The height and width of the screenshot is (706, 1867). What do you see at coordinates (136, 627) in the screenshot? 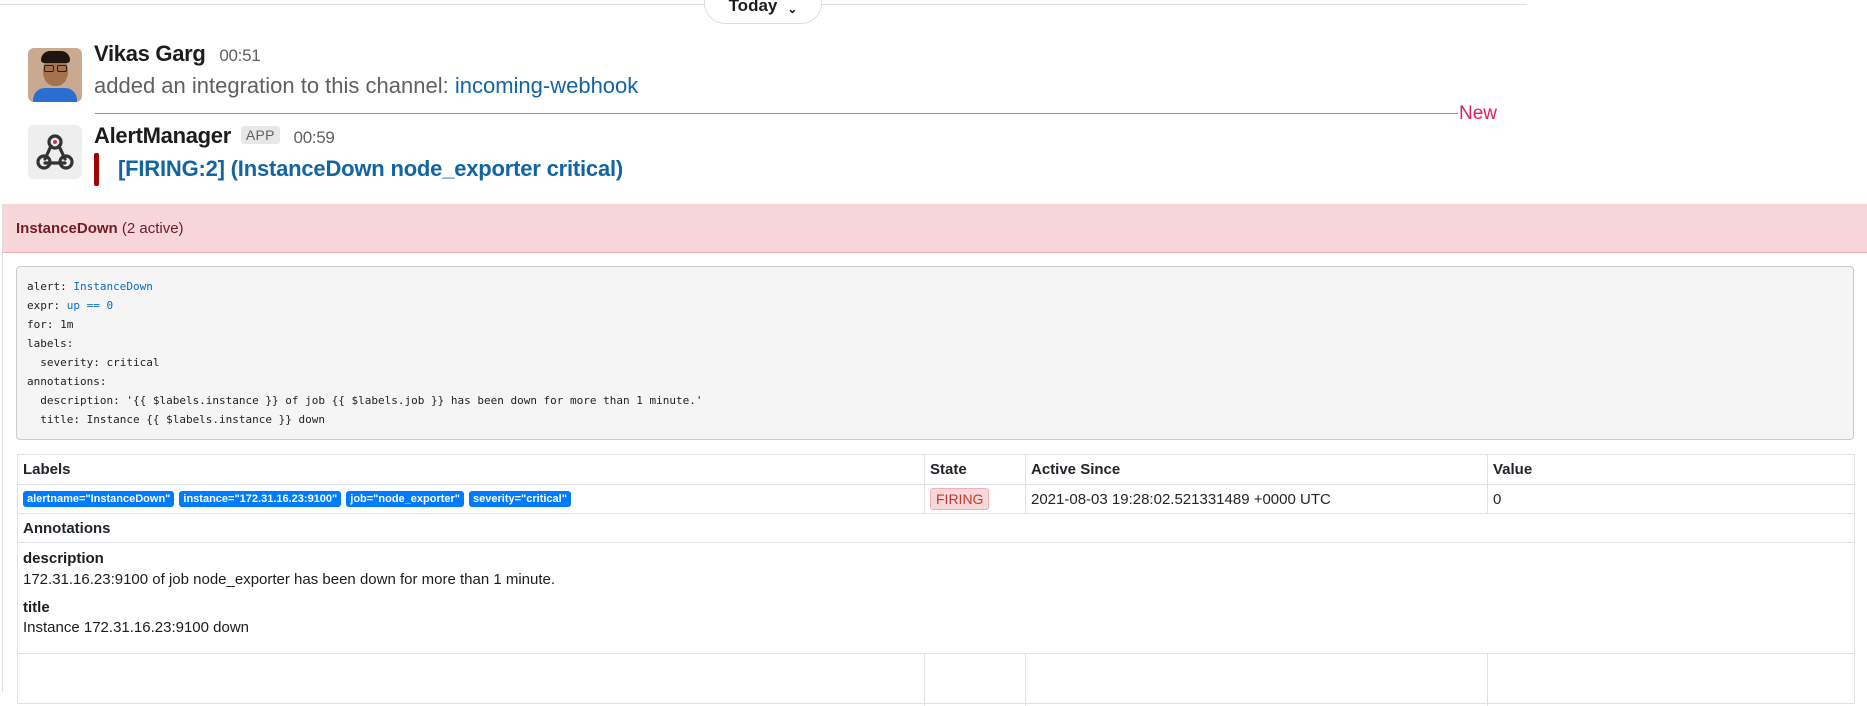
I see `annotation-value-title: Instance 172.31.16.23:9100 down` at bounding box center [136, 627].